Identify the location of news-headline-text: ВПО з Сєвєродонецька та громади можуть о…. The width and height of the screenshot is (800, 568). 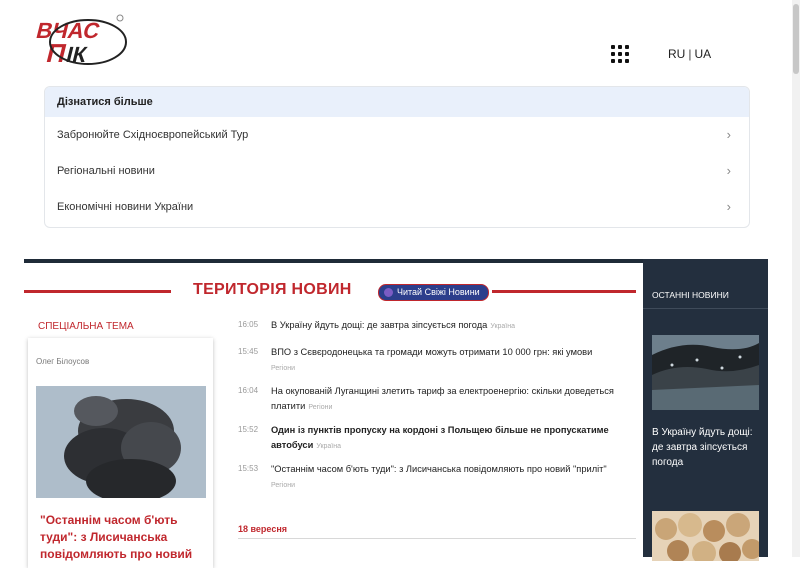
(432, 352).